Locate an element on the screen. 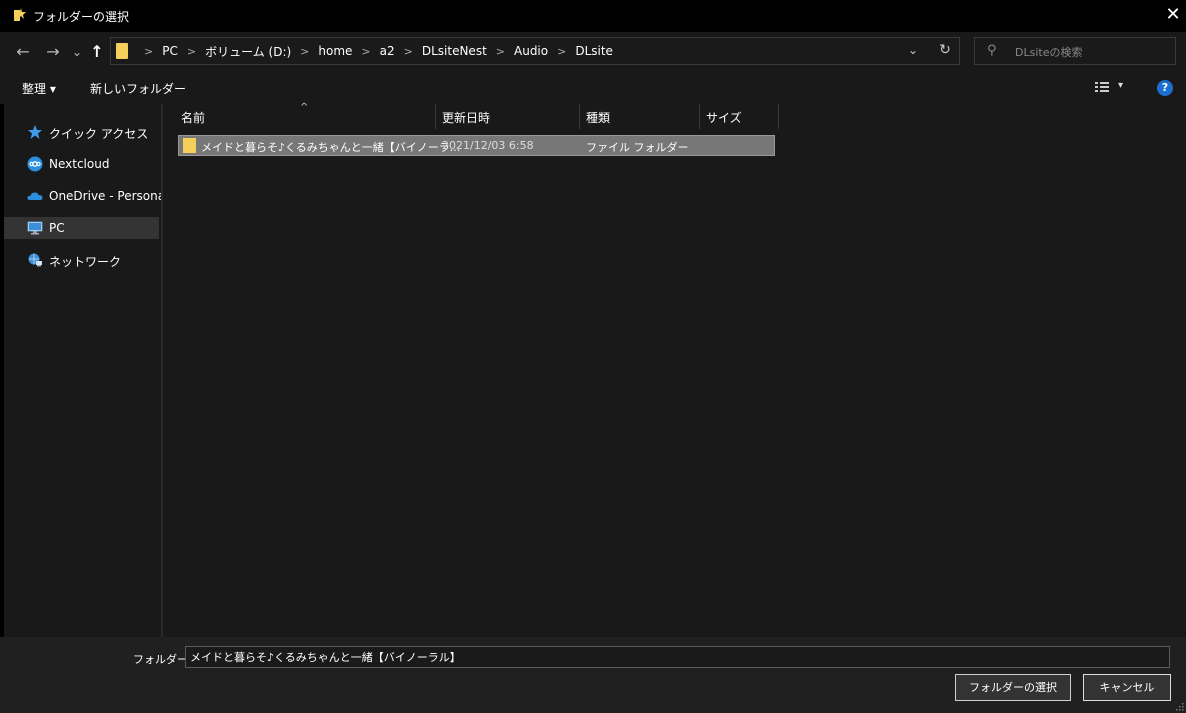  breadcrumb-volume: ボリューム (D:) is located at coordinates (248, 51).